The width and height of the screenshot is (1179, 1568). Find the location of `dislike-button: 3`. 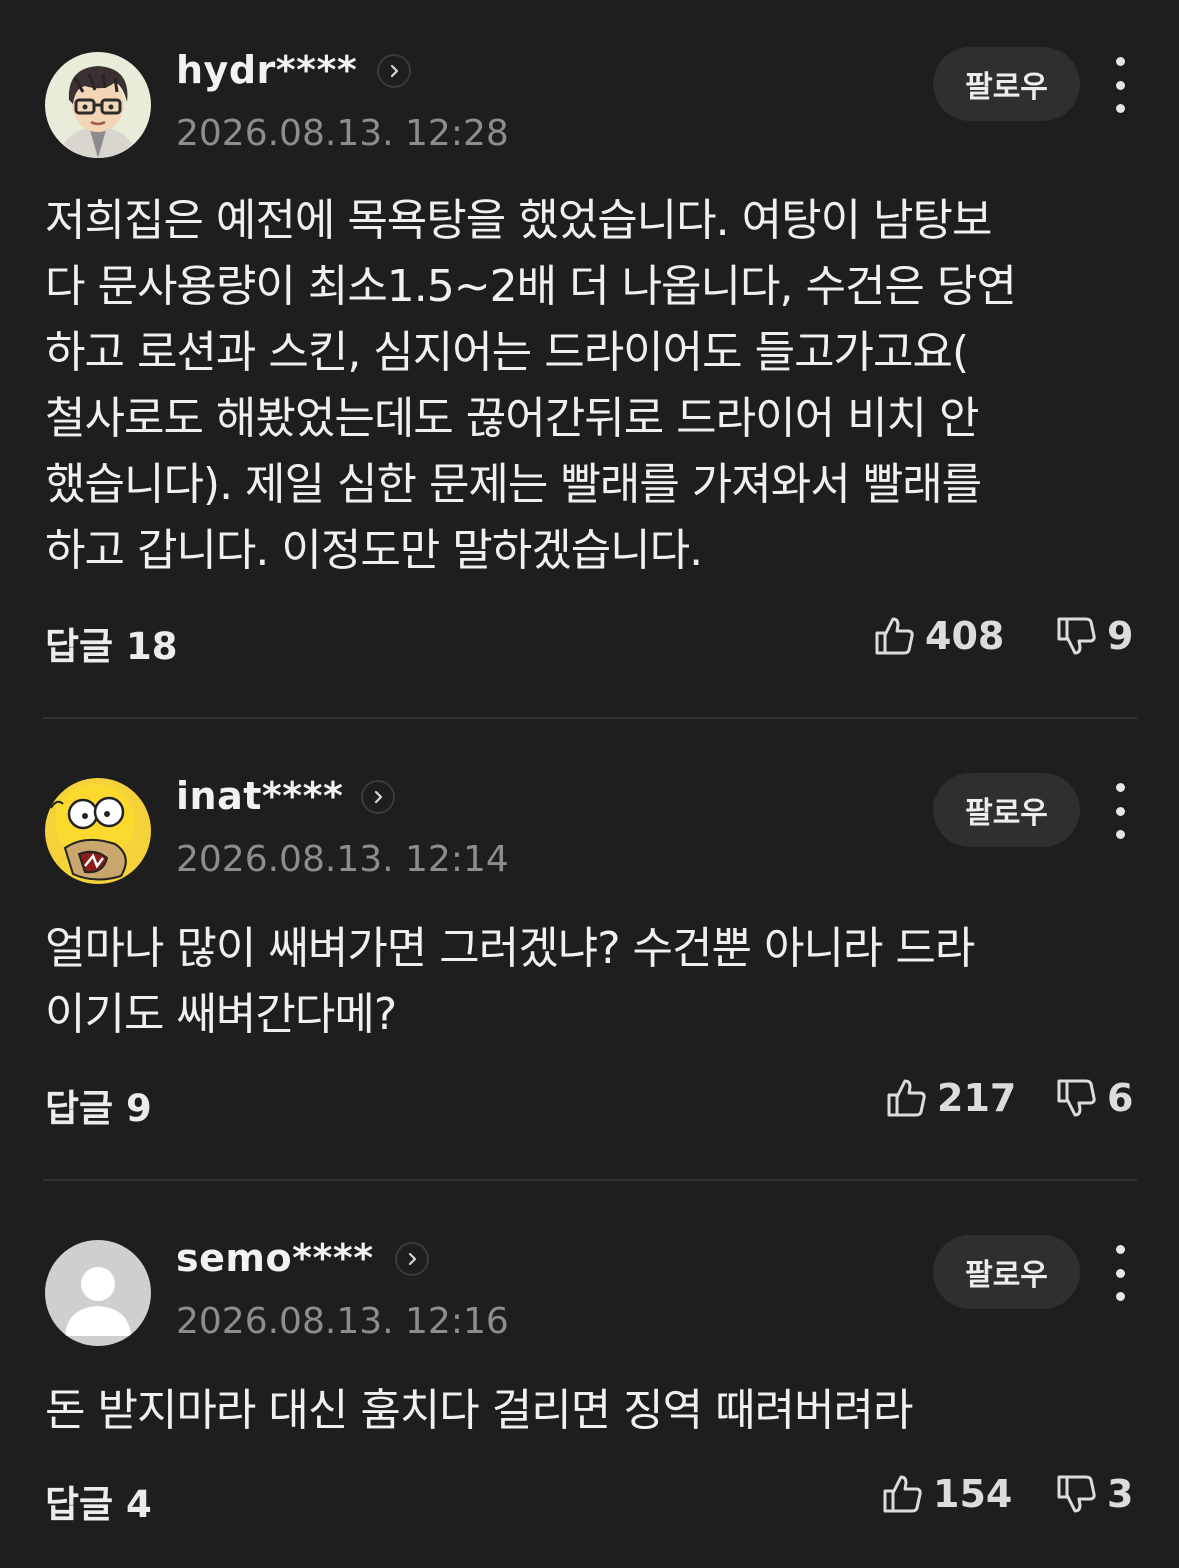

dislike-button: 3 is located at coordinates (1094, 1494).